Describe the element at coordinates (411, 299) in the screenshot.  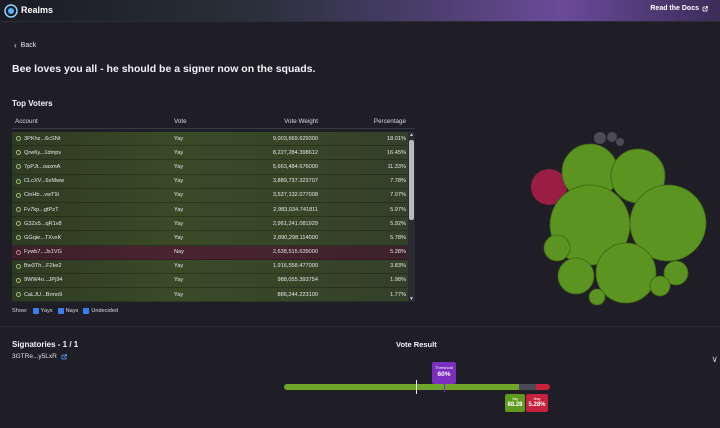
I see `scroll-down-icon: ▼` at that location.